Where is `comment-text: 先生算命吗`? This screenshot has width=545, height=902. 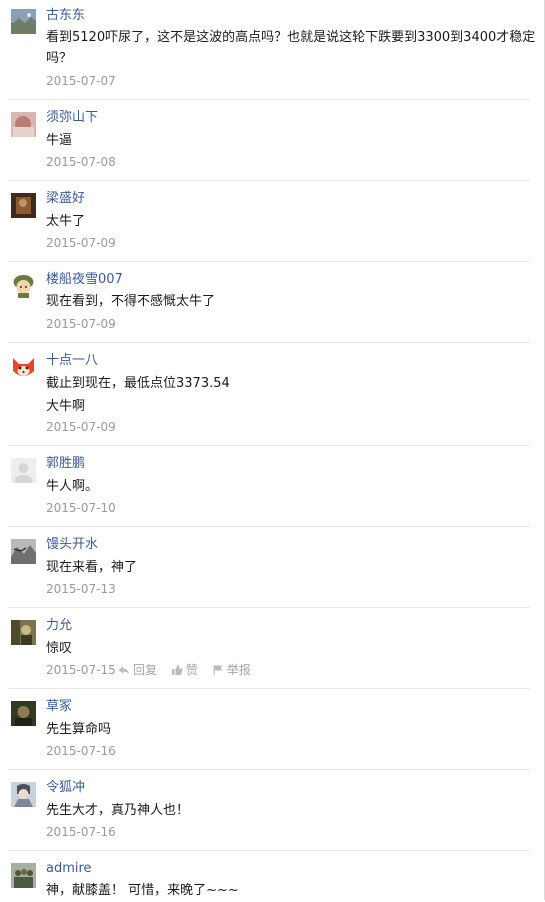
comment-text: 先生算命吗 is located at coordinates (79, 729).